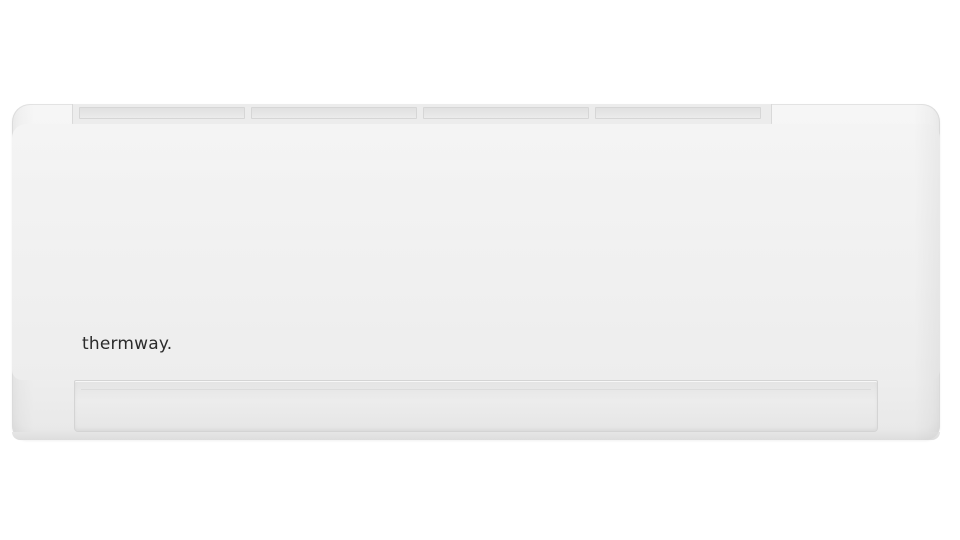 This screenshot has width=960, height=540. What do you see at coordinates (422, 115) in the screenshot?
I see `top-air-intake-grille` at bounding box center [422, 115].